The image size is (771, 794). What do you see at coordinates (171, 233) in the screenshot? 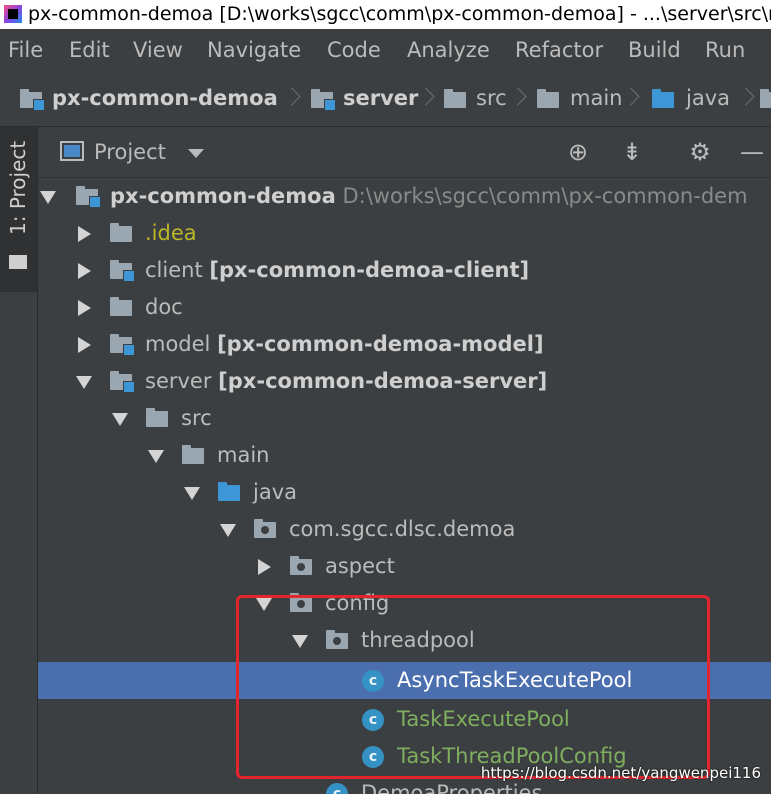
I see `idea-folder-label: .idea` at bounding box center [171, 233].